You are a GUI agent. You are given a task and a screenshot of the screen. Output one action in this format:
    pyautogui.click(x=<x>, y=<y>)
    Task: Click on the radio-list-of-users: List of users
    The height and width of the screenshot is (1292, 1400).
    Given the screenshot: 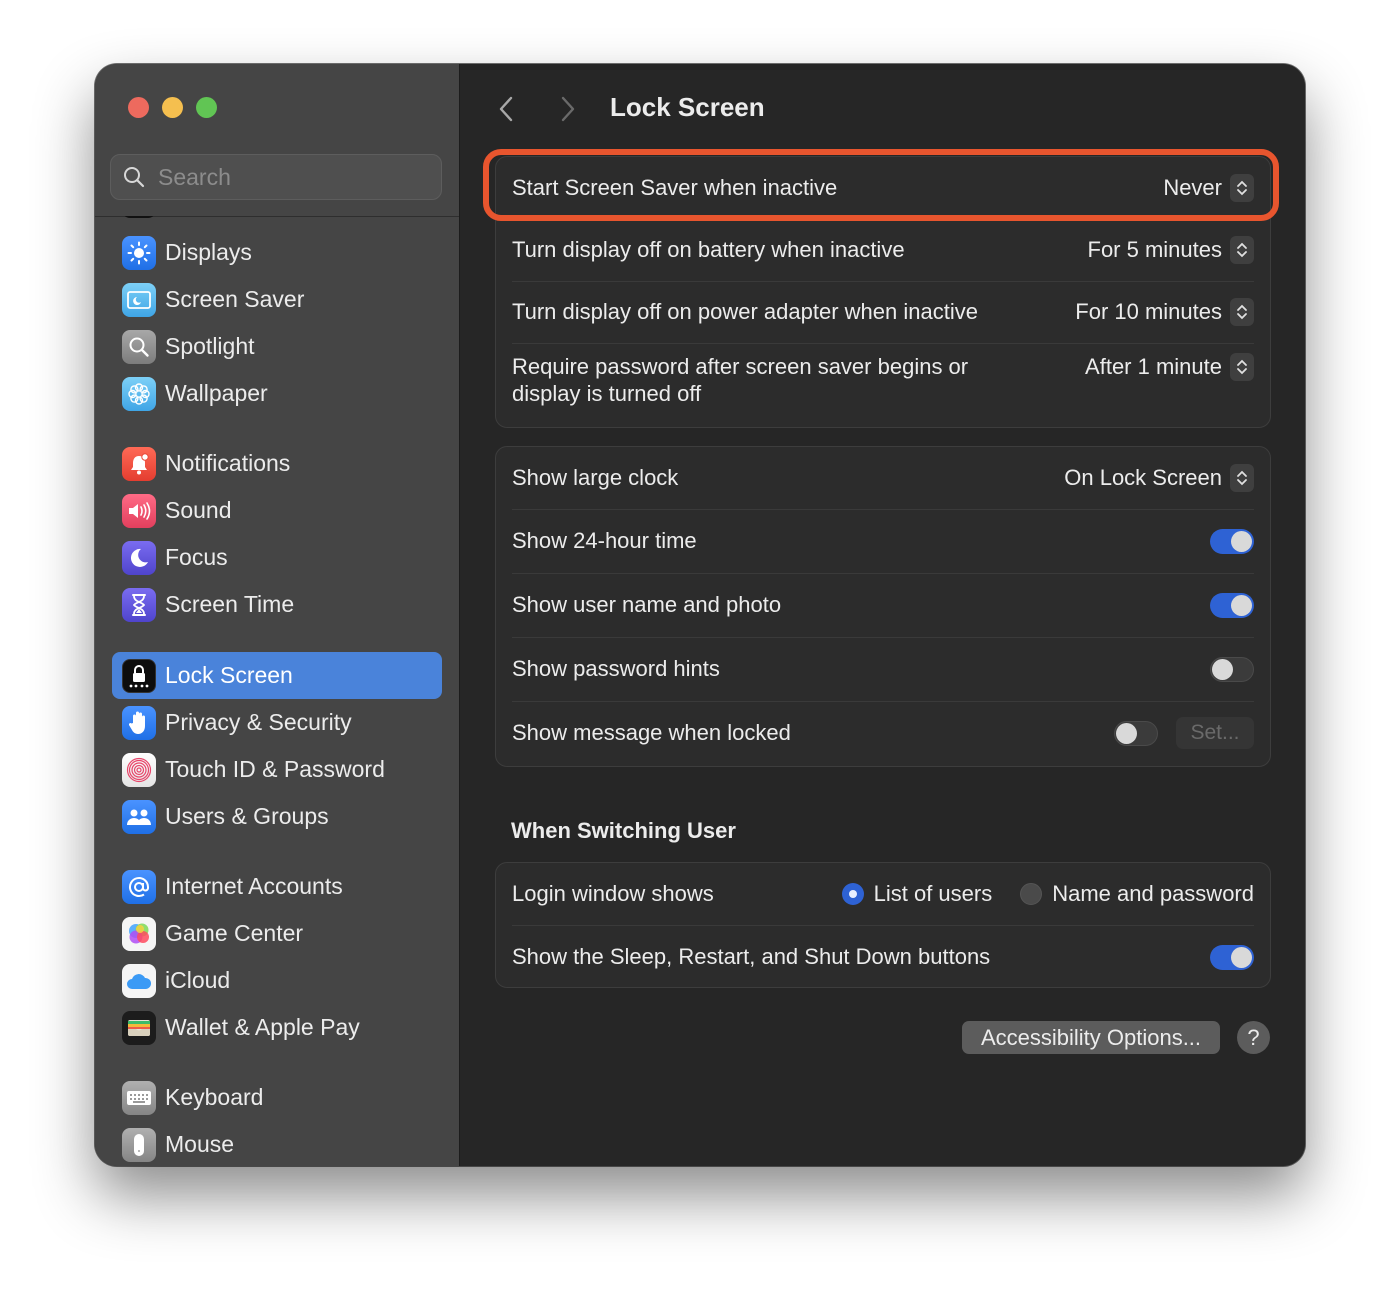 What is the action you would take?
    pyautogui.click(x=917, y=894)
    